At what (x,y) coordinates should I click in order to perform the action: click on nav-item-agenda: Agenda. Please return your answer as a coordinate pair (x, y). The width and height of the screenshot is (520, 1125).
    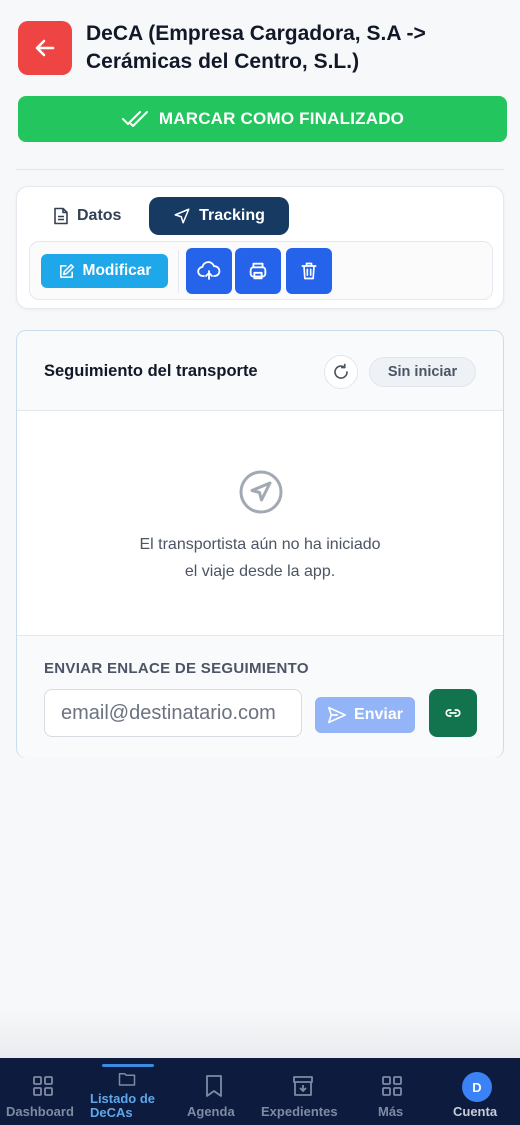
    Looking at the image, I should click on (214, 1091).